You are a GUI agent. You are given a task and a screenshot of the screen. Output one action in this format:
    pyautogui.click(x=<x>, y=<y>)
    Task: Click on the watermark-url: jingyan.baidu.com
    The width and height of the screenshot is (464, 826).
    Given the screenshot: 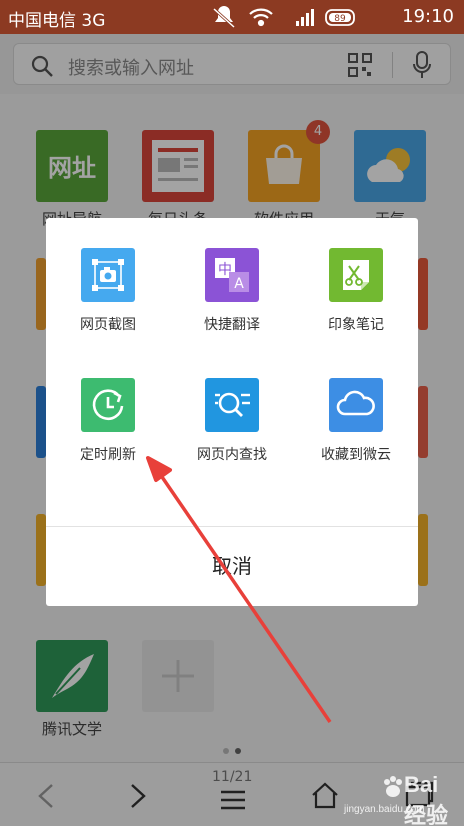 What is the action you would take?
    pyautogui.click(x=384, y=809)
    